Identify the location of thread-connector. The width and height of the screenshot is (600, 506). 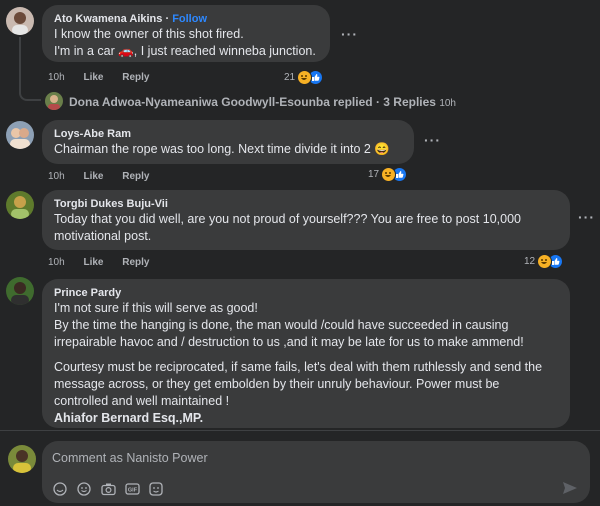
(30, 69).